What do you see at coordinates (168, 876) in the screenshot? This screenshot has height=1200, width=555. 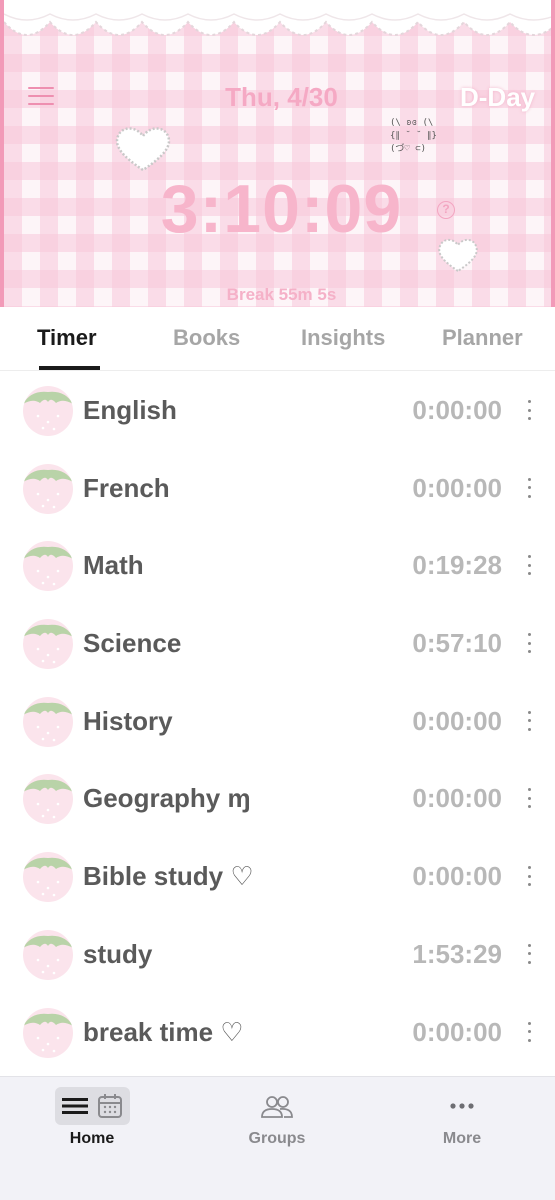 I see `subject-name: Bible study ♡` at bounding box center [168, 876].